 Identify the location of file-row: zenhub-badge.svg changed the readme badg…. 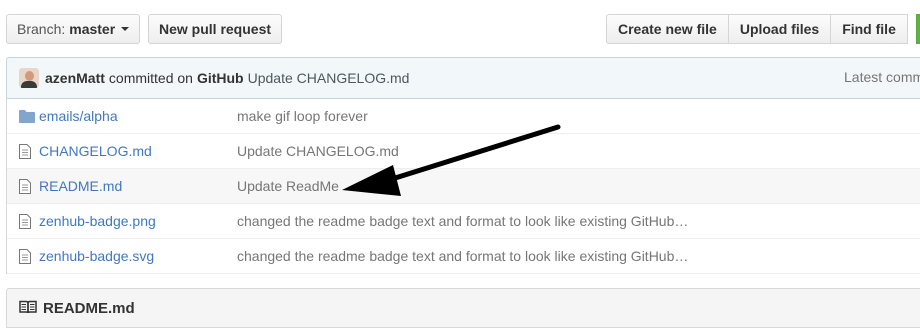
(463, 256).